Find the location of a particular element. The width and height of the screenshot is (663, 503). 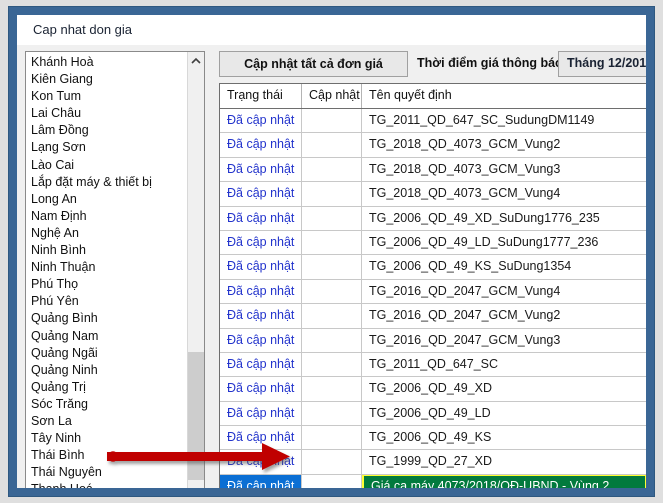

list-item: Quảng Trị is located at coordinates (106, 387).